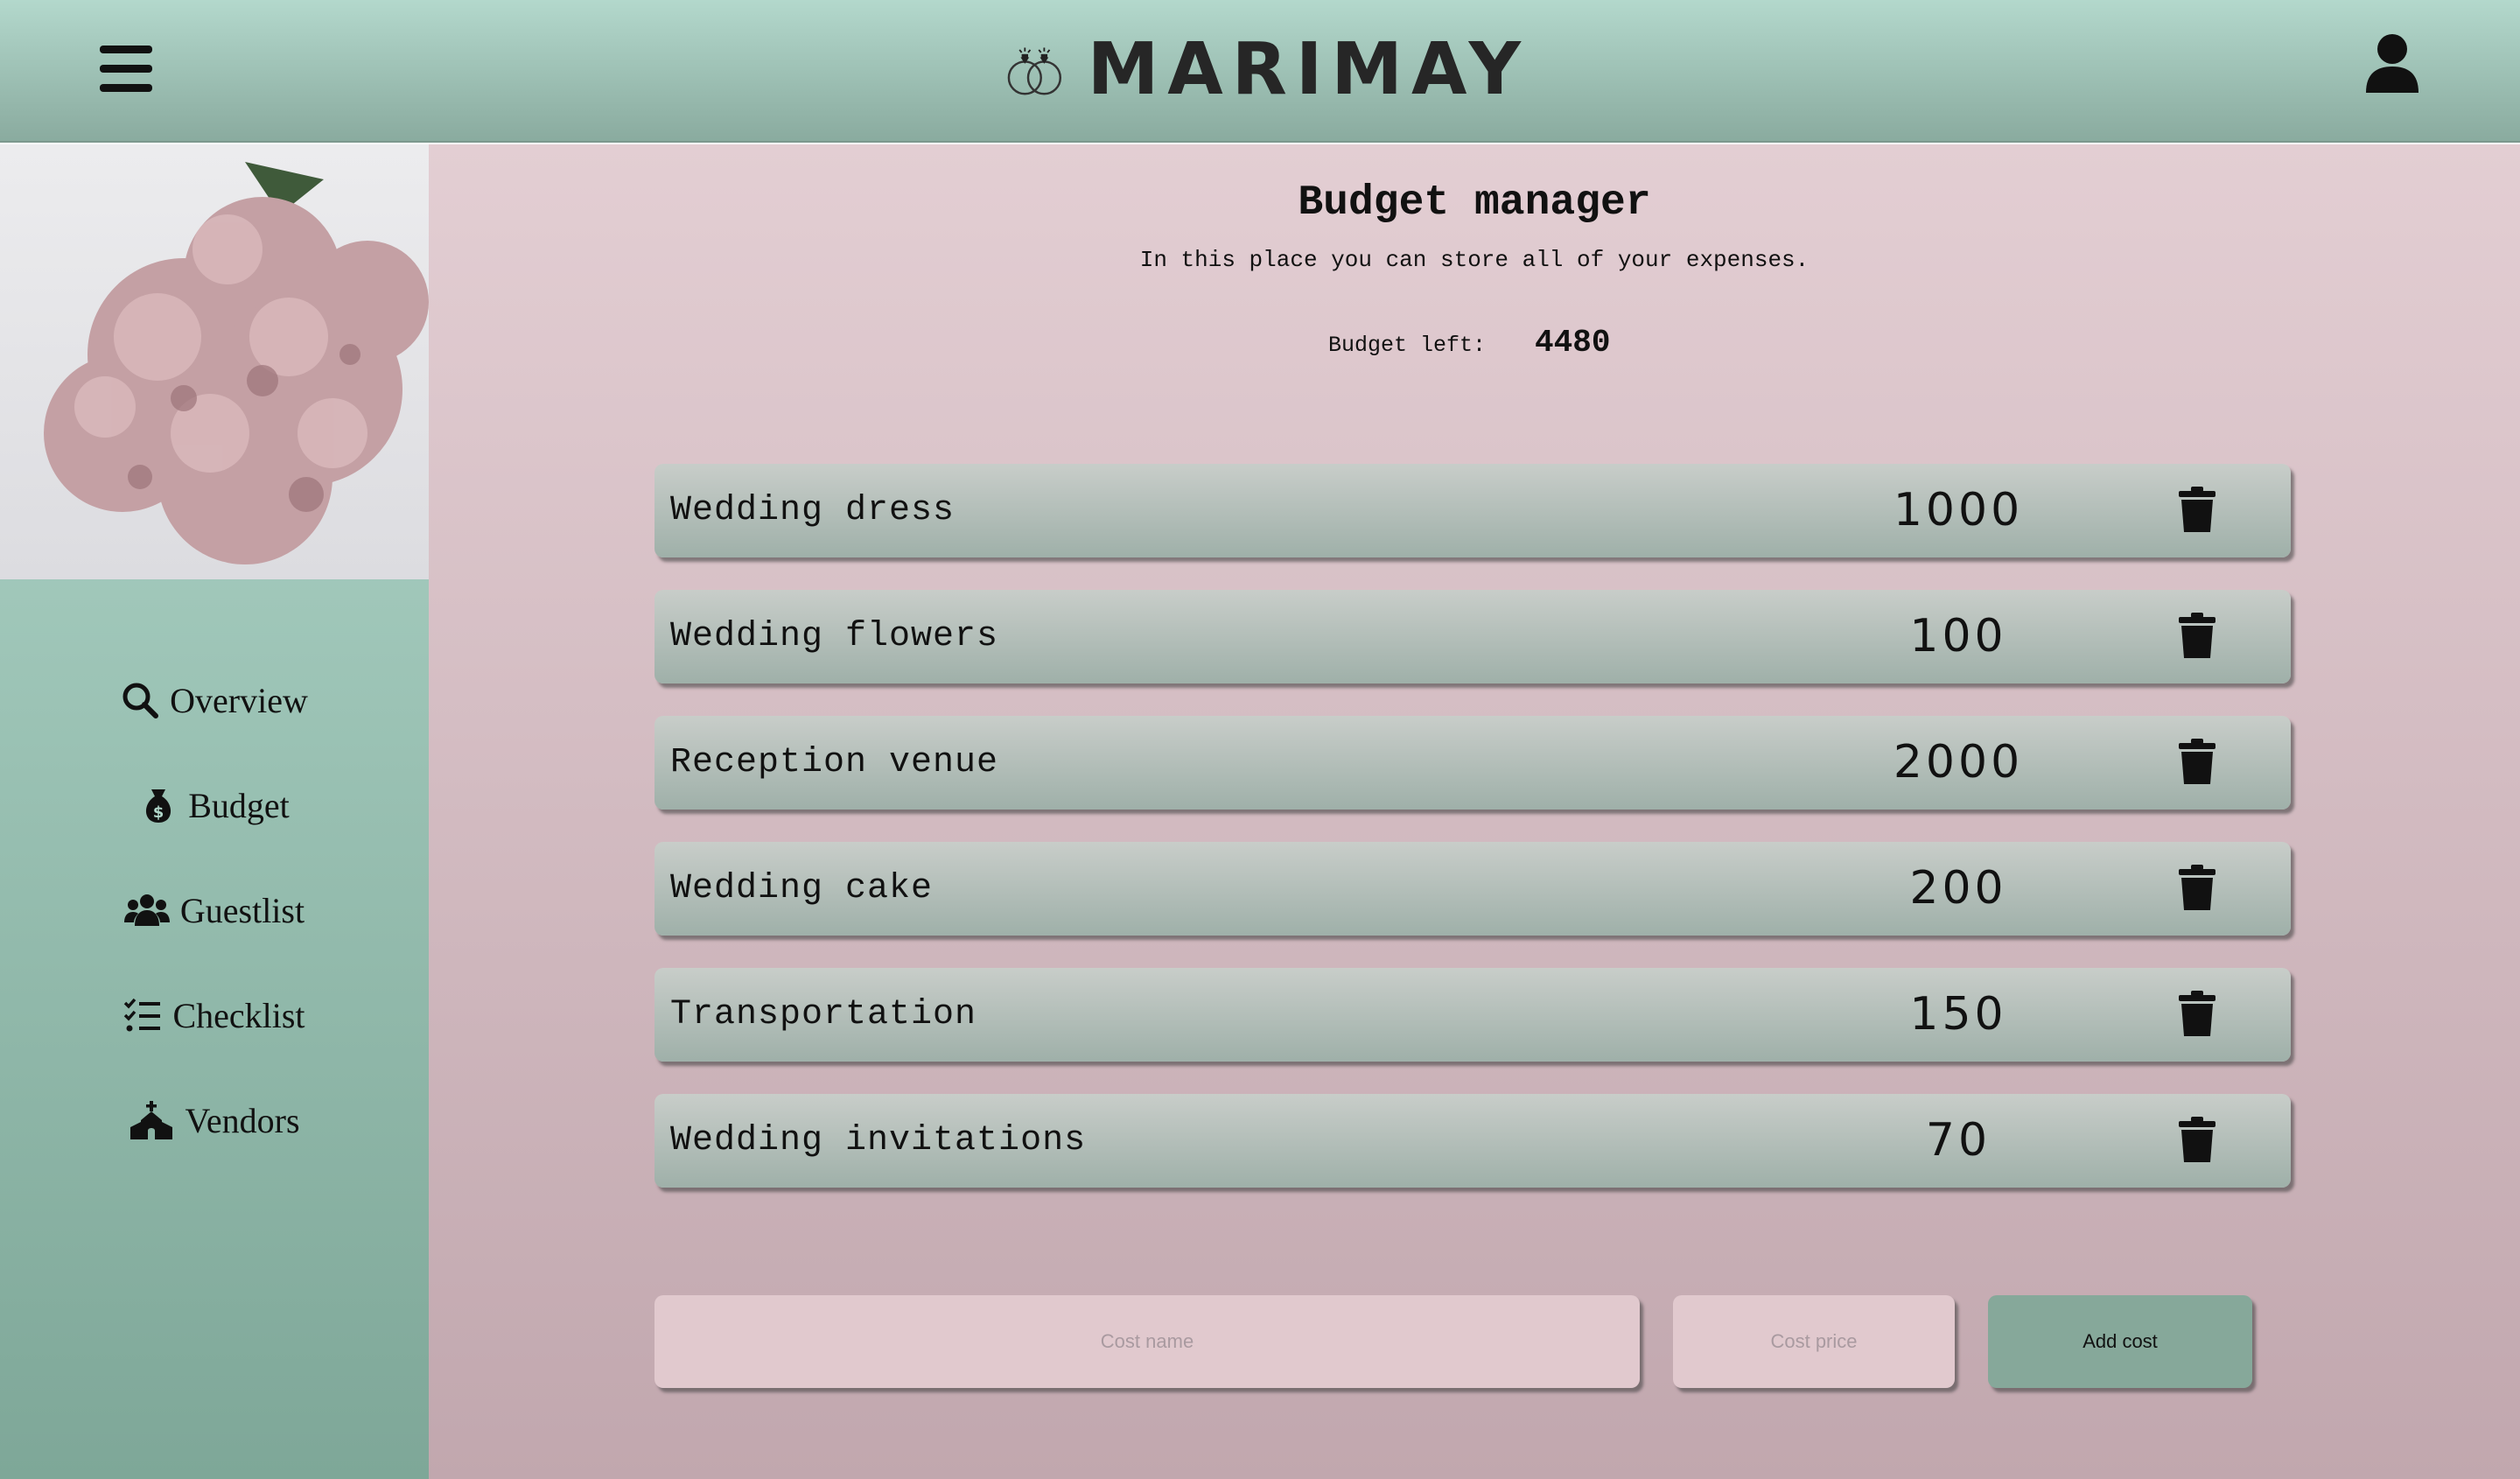  I want to click on sidebar-item-label: Budget, so click(239, 805).